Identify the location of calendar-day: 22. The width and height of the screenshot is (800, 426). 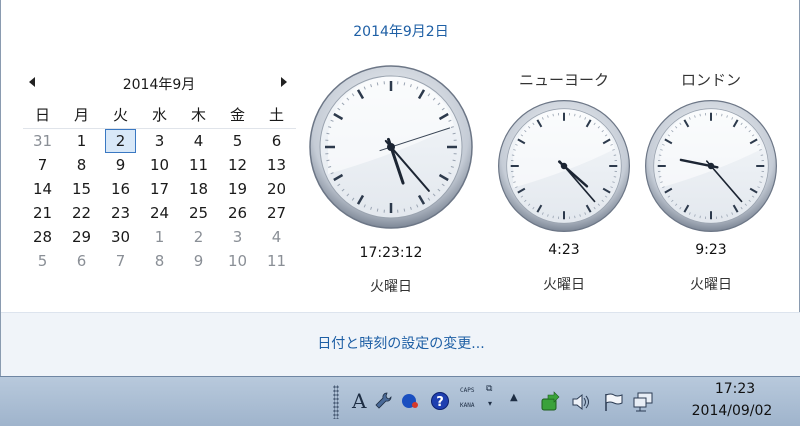
(81, 213).